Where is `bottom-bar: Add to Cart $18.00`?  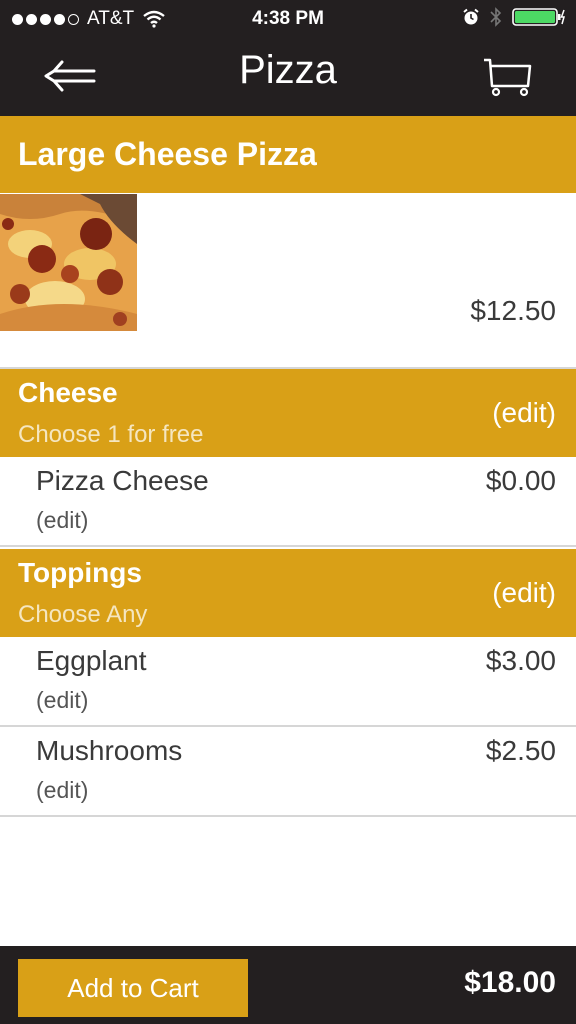 bottom-bar: Add to Cart $18.00 is located at coordinates (288, 985).